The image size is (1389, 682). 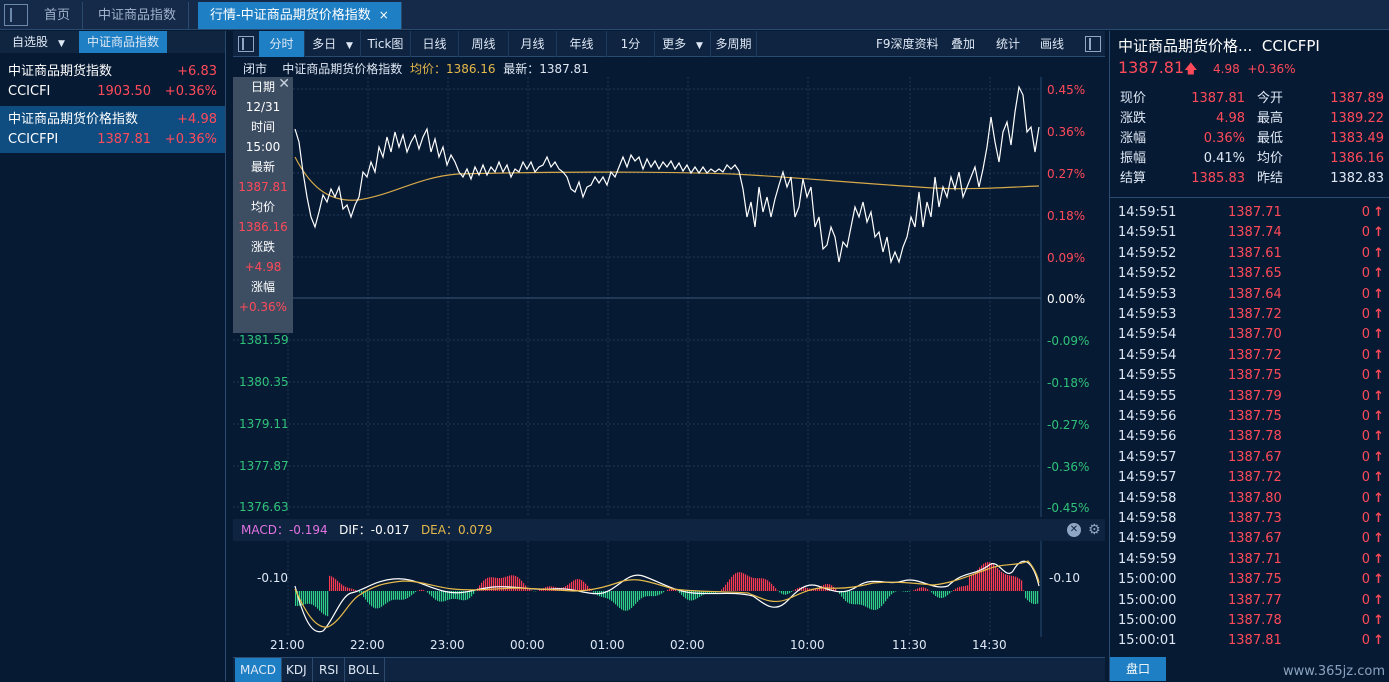 I want to click on btn-overlay: 叠加, so click(x=963, y=44).